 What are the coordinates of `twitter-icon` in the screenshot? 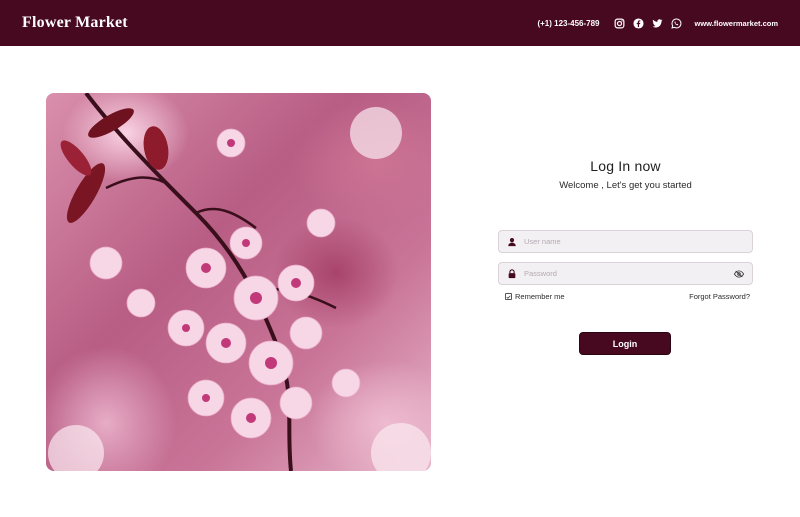 It's located at (658, 23).